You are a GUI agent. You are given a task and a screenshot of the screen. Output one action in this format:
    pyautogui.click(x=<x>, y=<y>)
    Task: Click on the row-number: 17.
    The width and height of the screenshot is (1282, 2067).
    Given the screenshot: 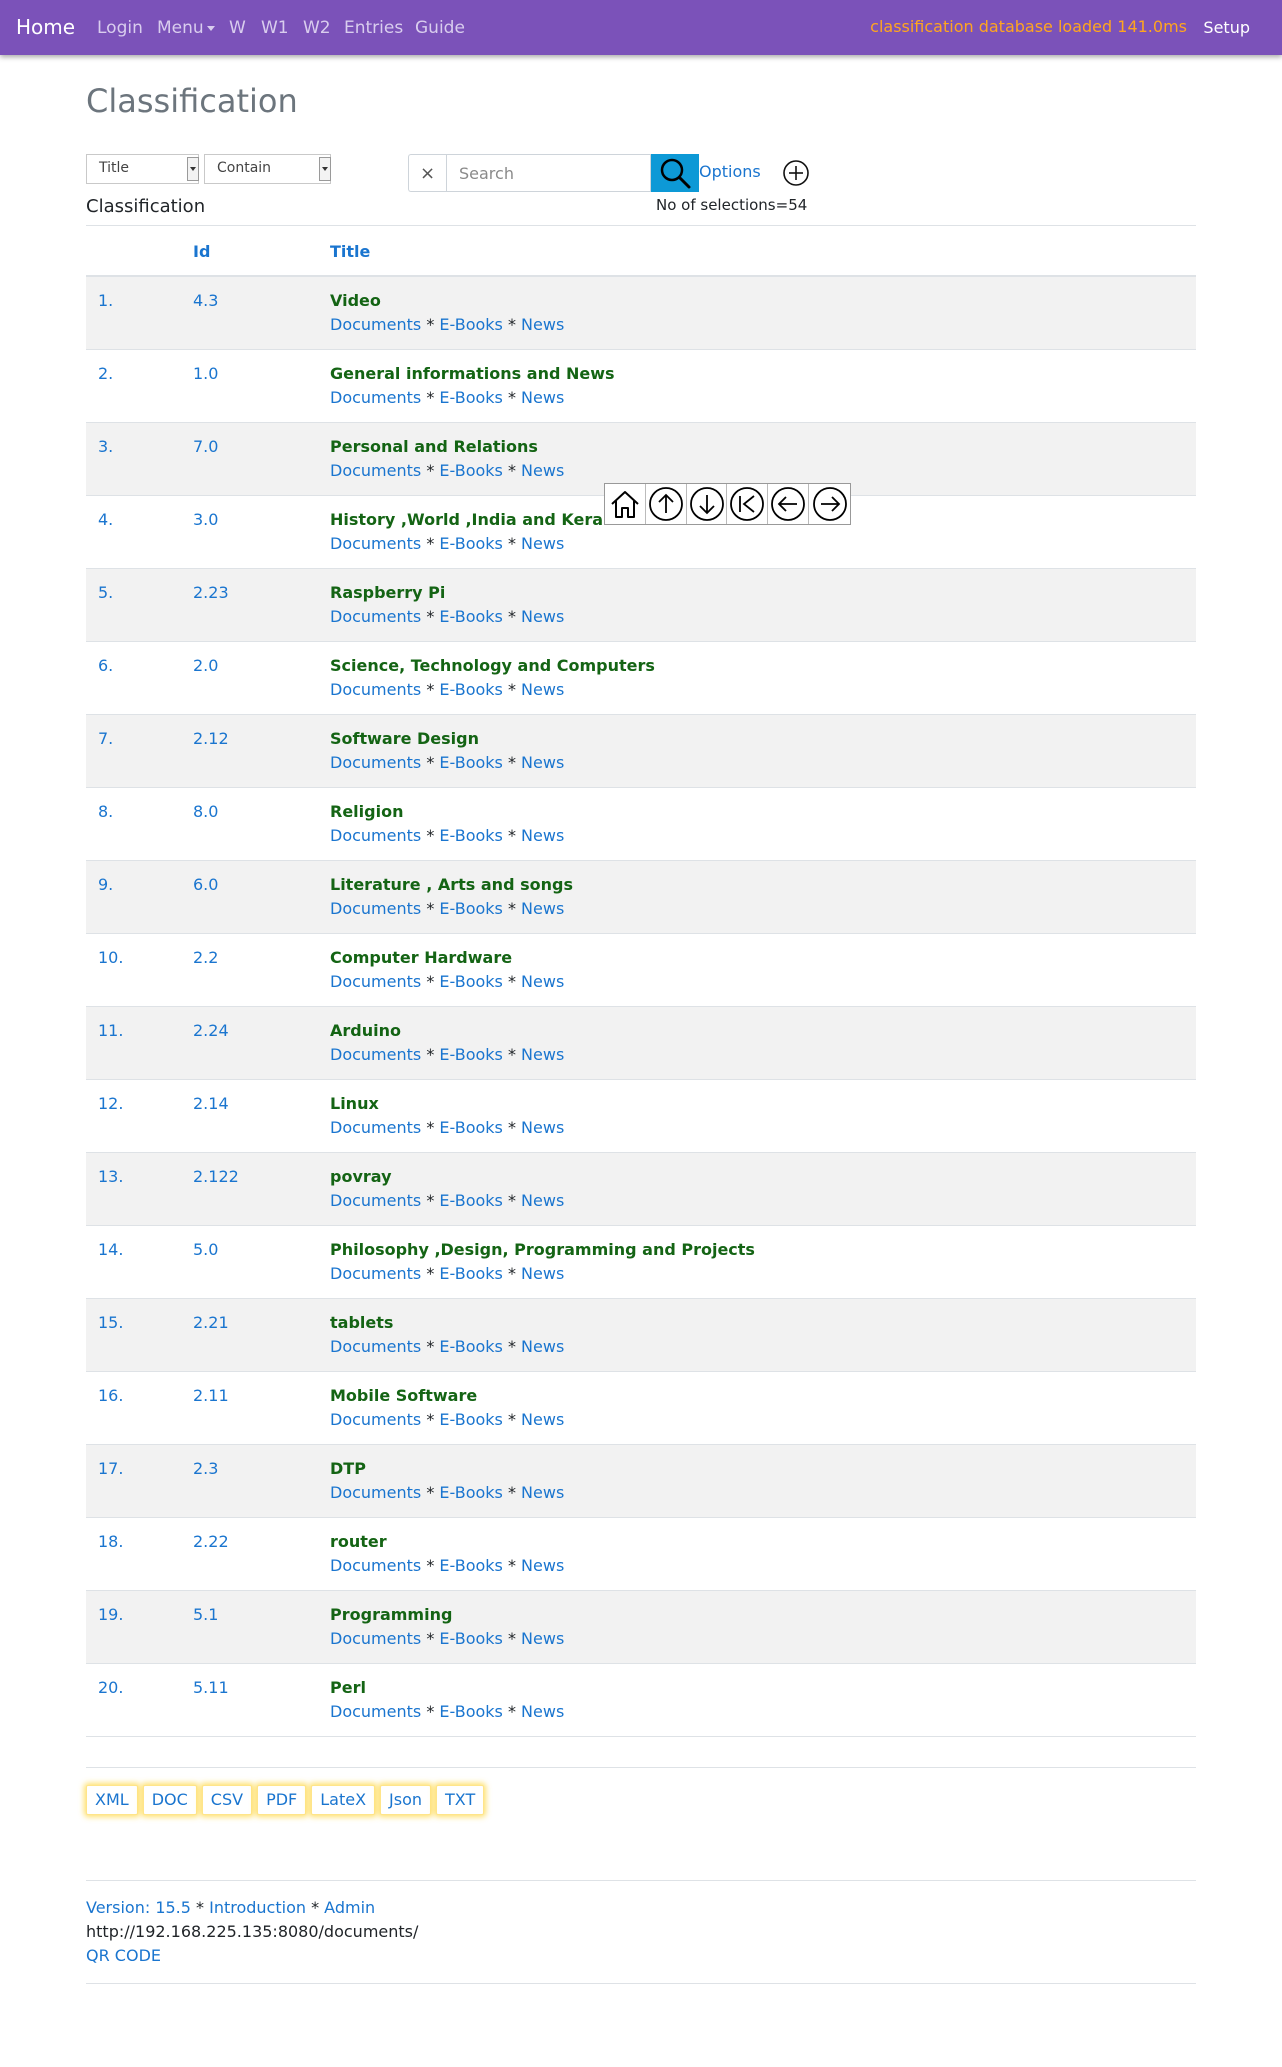 What is the action you would take?
    pyautogui.click(x=110, y=1468)
    